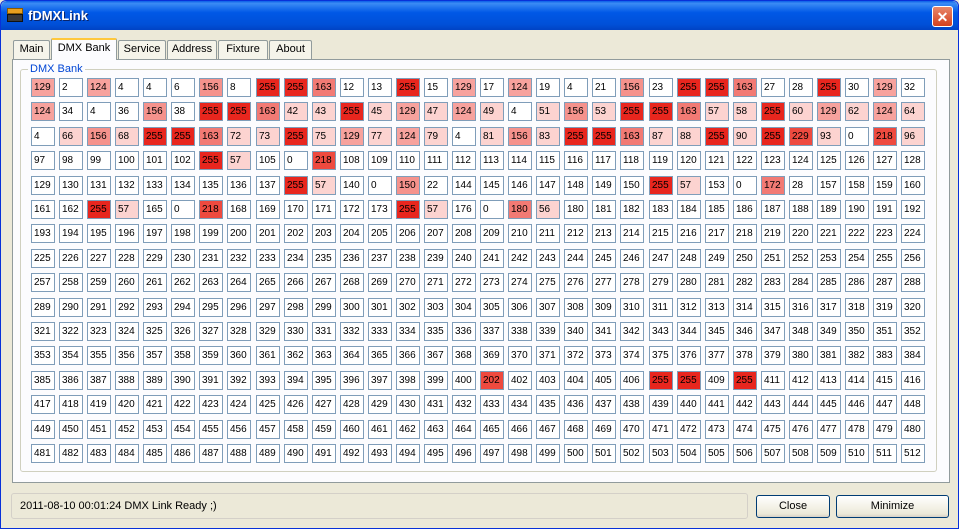  Describe the element at coordinates (829, 233) in the screenshot. I see `dmx-channel-cell: 221` at that location.